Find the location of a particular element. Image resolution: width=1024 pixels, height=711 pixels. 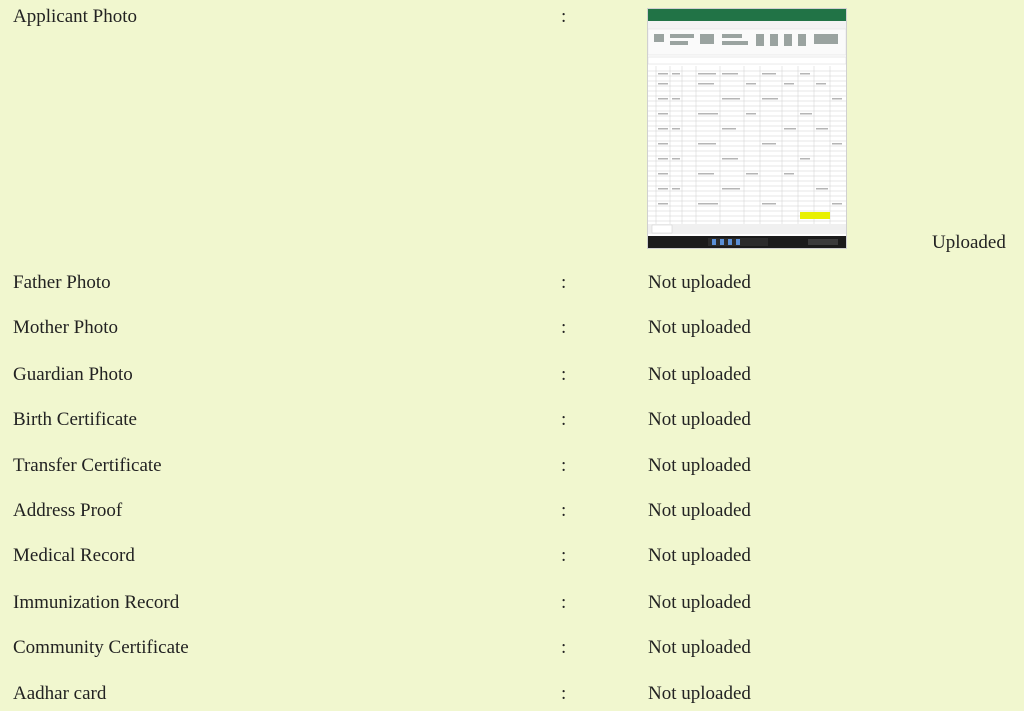

document-row-mother-photo: Mother Photo : Not uploaded is located at coordinates (512, 328).